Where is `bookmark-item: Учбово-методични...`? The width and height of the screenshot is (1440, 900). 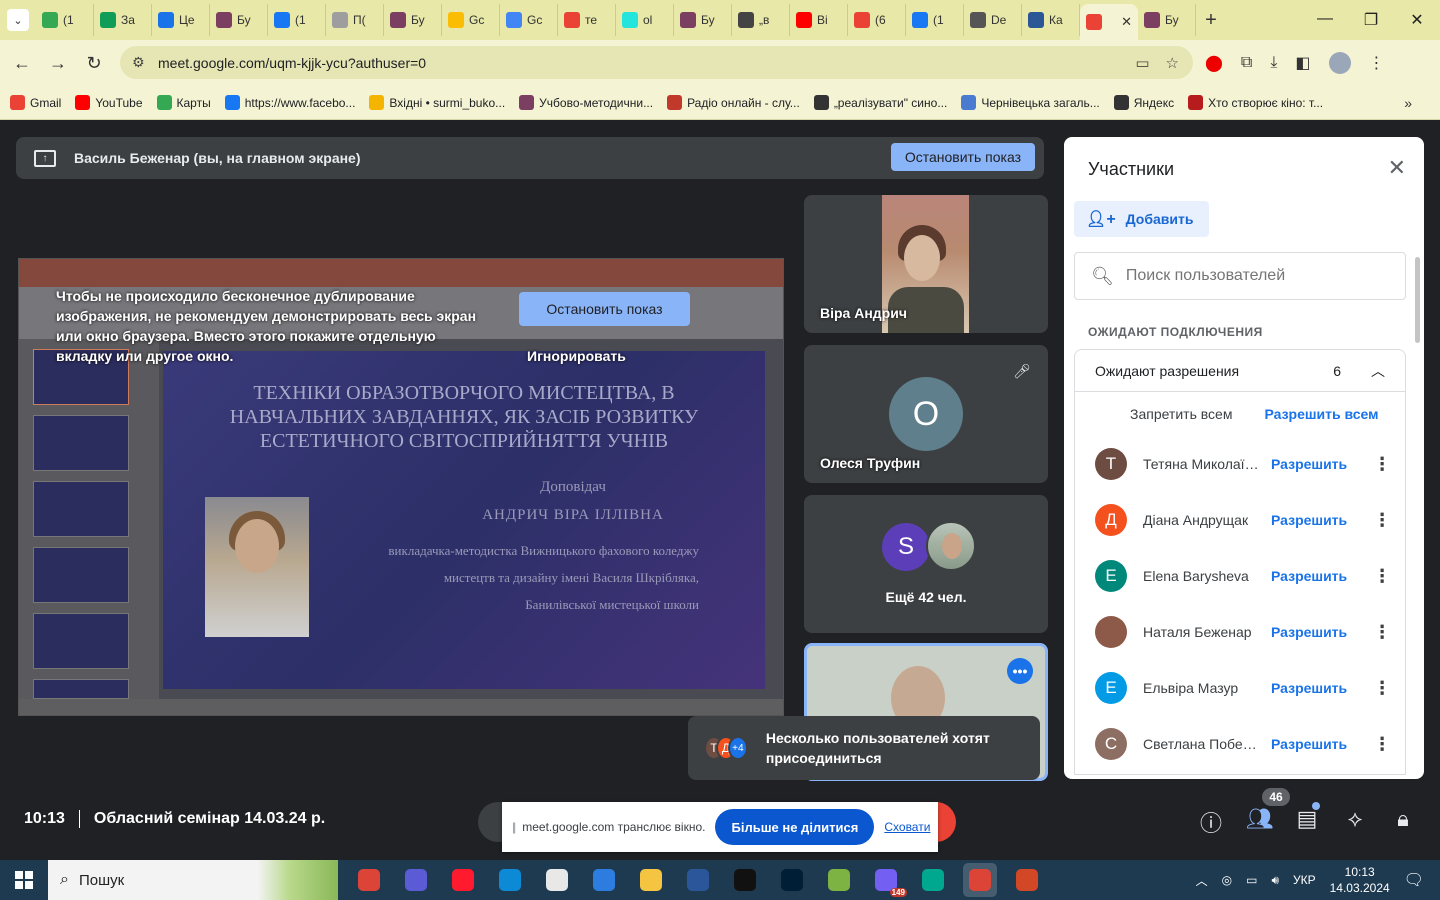
bookmark-item: Учбово-методични... is located at coordinates (586, 102).